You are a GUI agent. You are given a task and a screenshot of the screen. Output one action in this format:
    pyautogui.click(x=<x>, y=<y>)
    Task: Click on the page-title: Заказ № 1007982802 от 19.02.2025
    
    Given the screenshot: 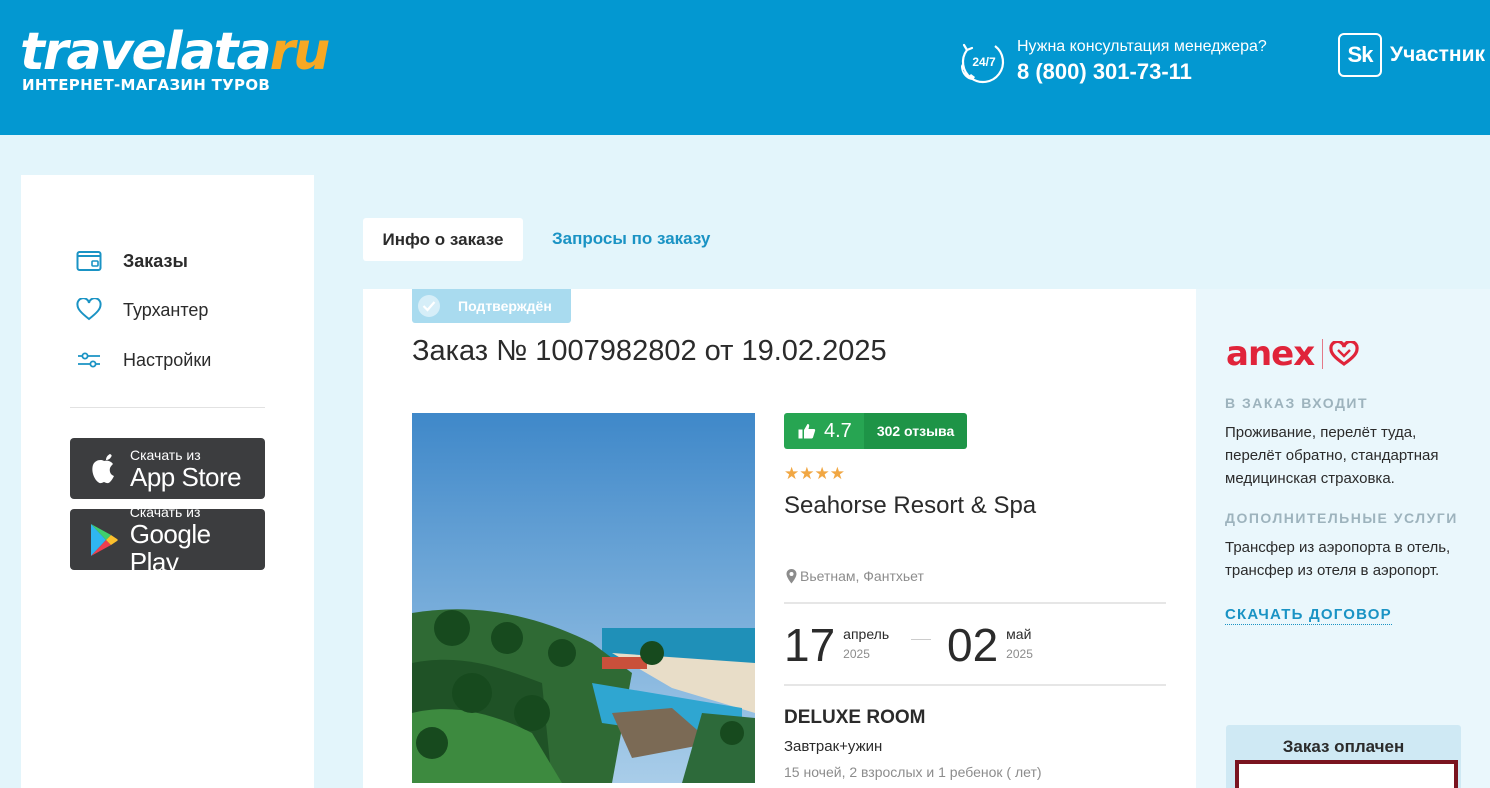 What is the action you would take?
    pyautogui.click(x=649, y=351)
    